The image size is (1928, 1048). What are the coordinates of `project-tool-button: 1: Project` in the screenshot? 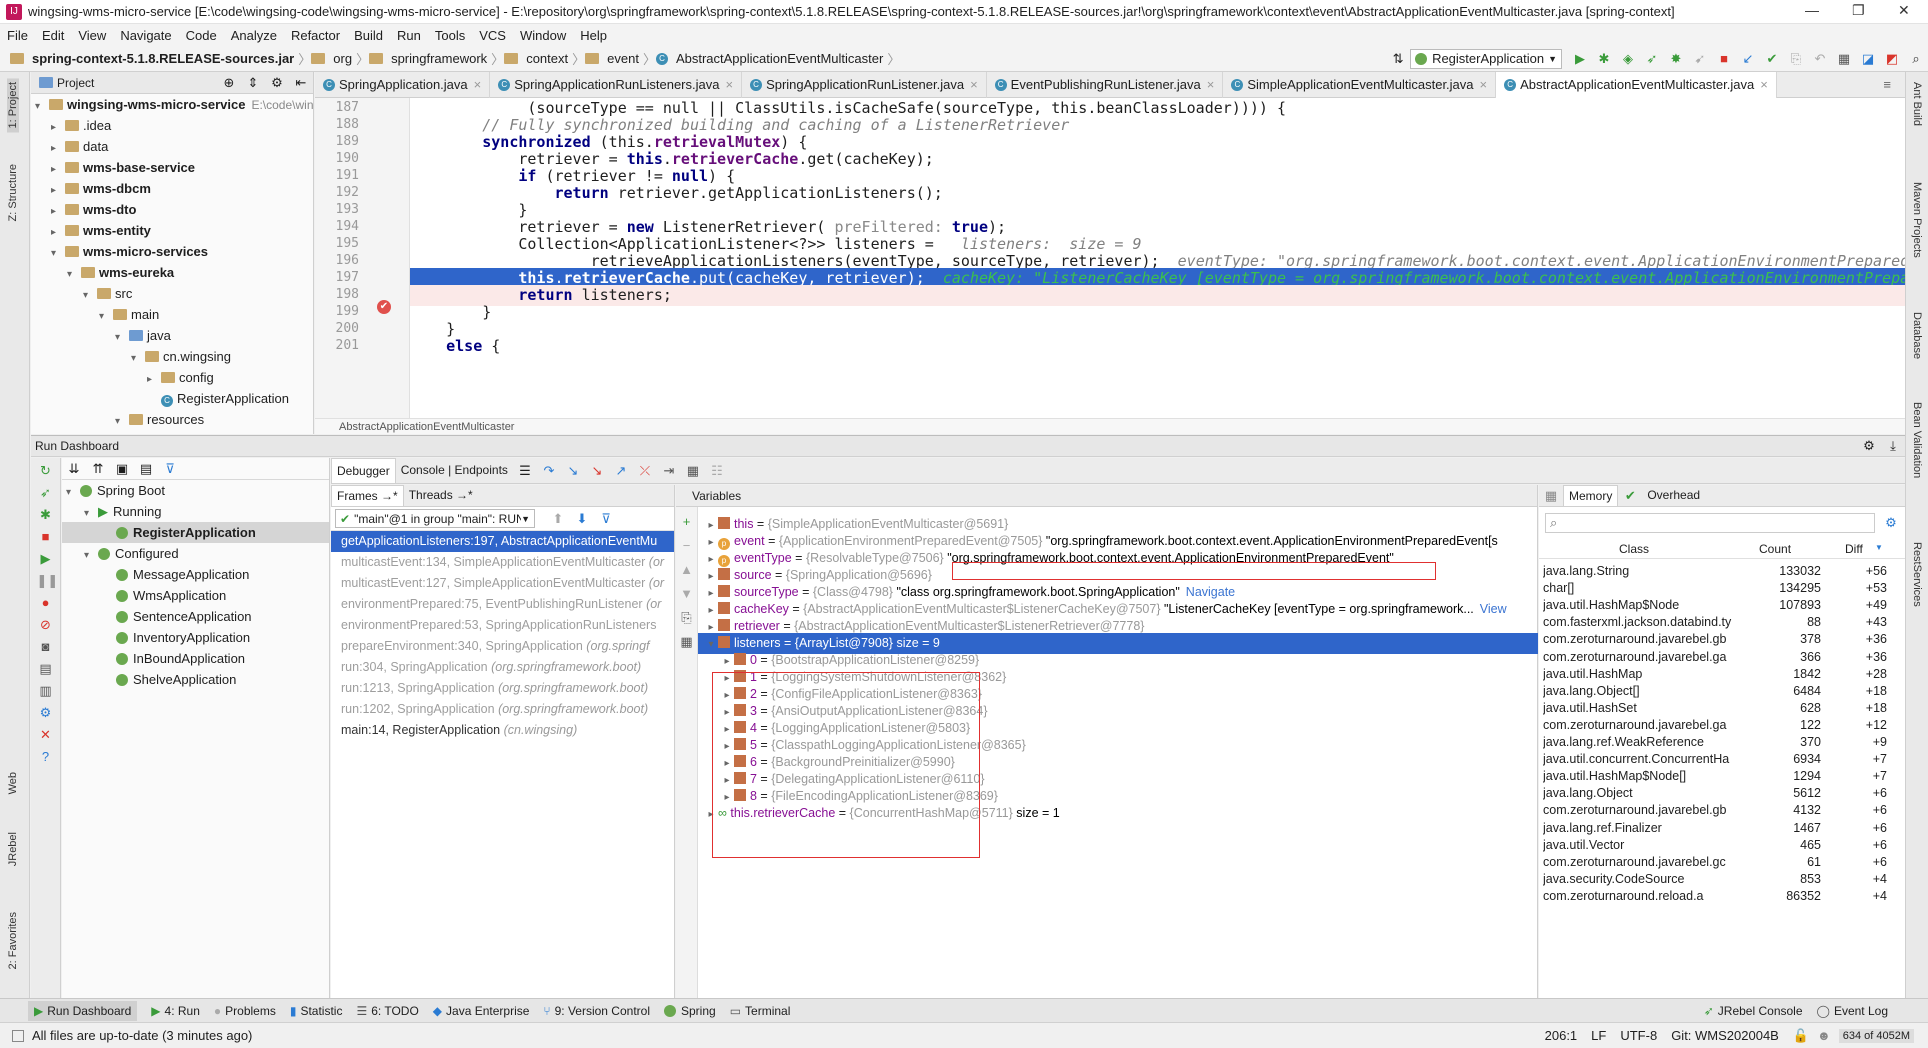 It's located at (13, 105).